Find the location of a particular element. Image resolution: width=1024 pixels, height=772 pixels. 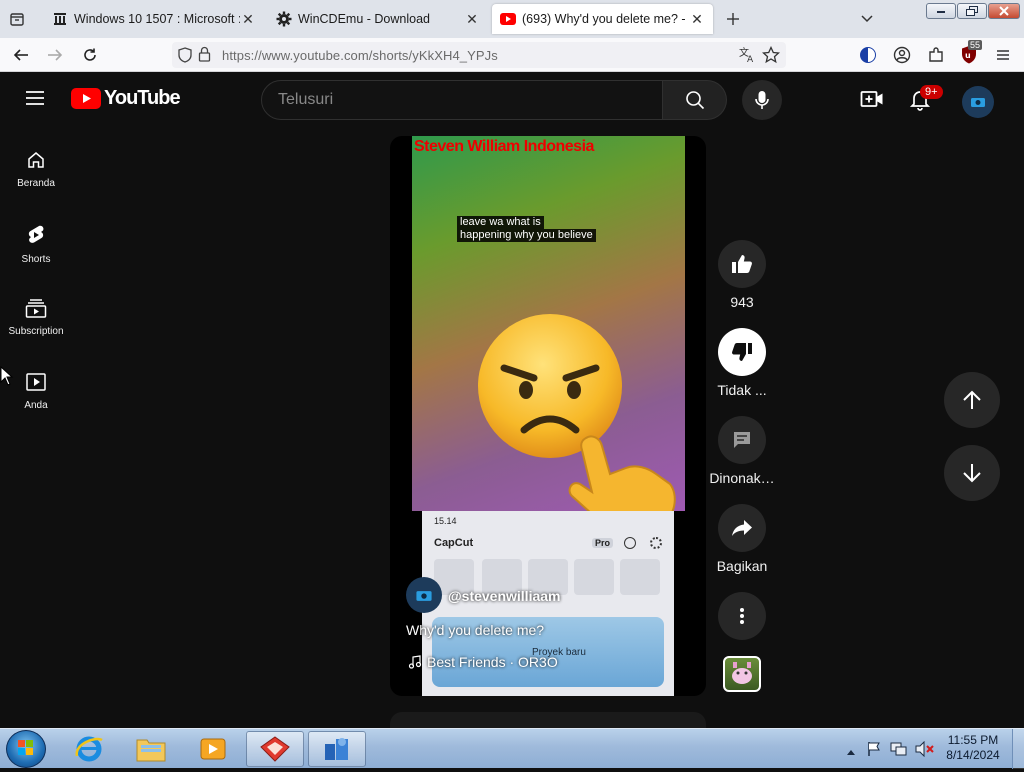

music-note-icon is located at coordinates (415, 662).